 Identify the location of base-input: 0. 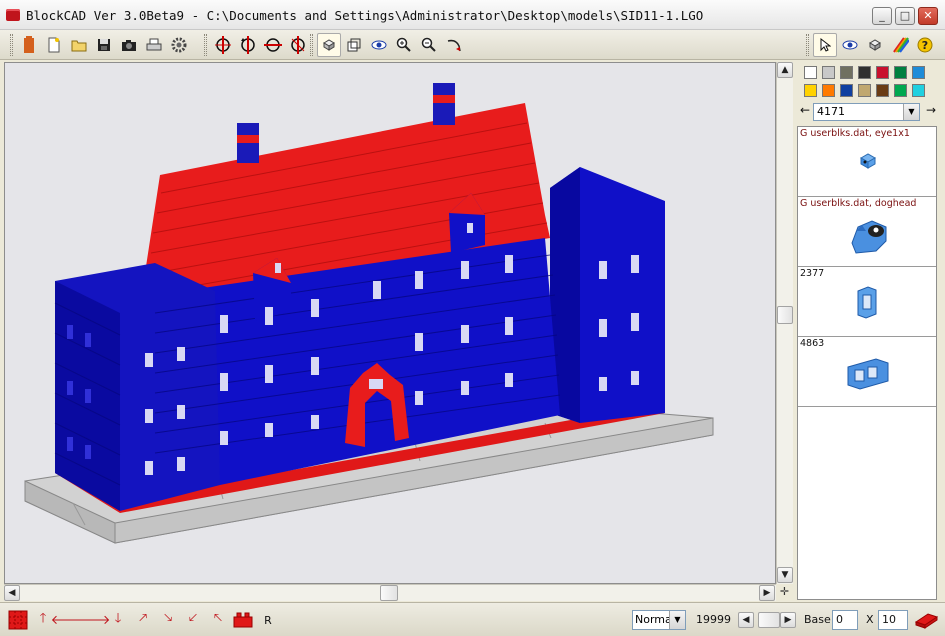
(845, 620).